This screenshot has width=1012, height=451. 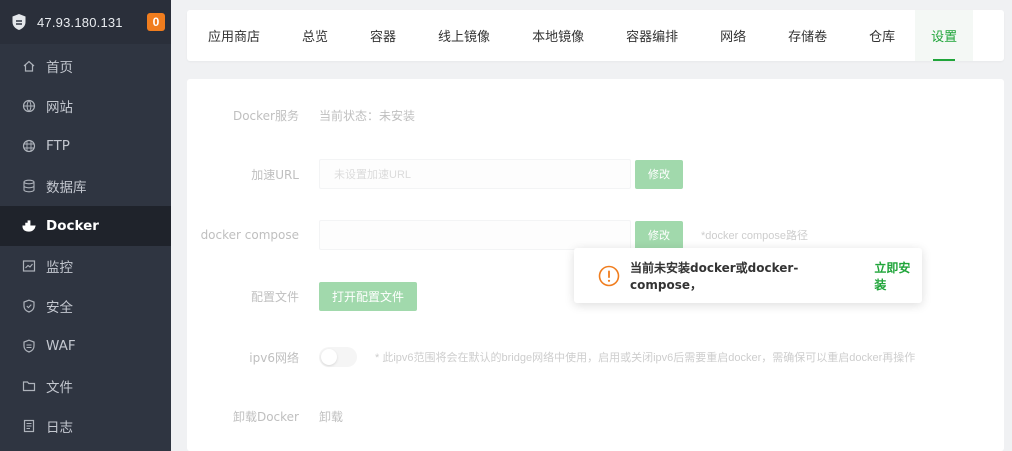 What do you see at coordinates (19, 22) in the screenshot?
I see `server-shield-icon` at bounding box center [19, 22].